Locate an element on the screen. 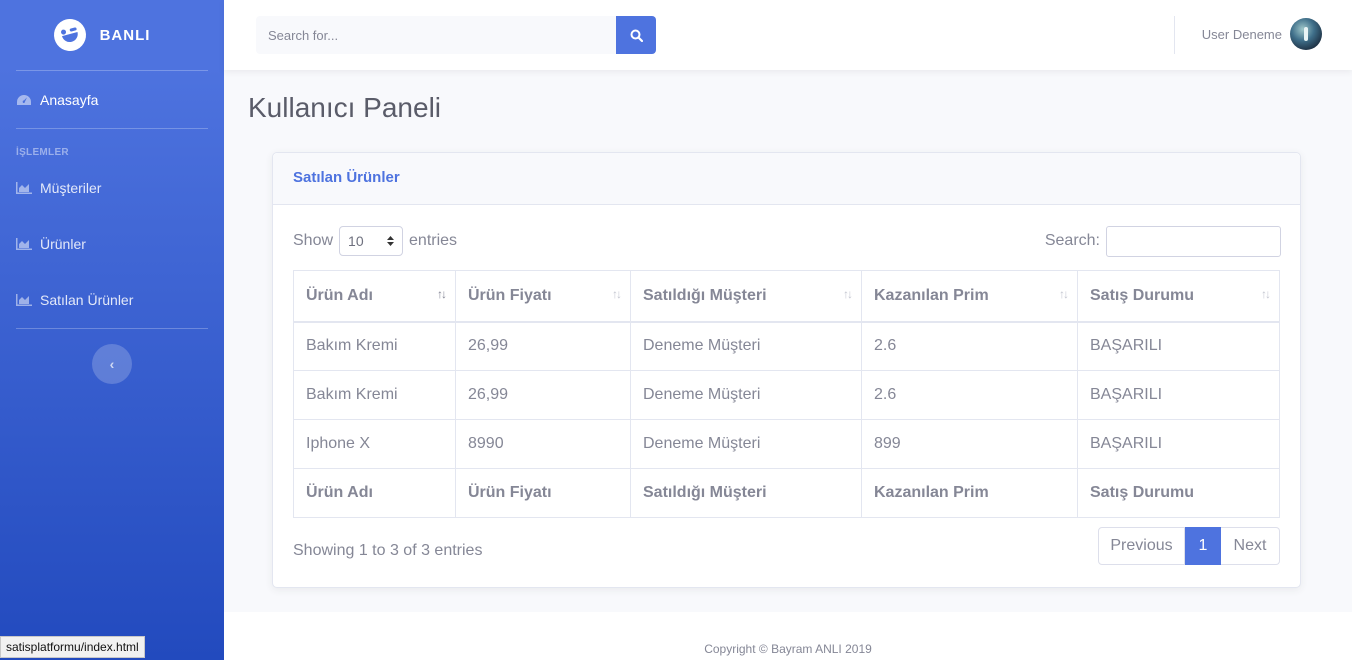 This screenshot has width=1352, height=660. column-footer: Kazanılan Prim is located at coordinates (969, 493).